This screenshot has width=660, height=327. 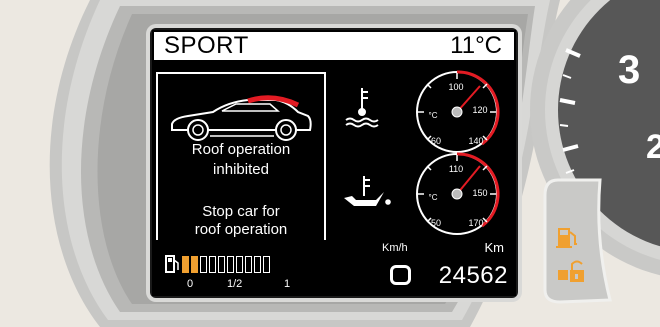 What do you see at coordinates (436, 223) in the screenshot?
I see `oil-tick-50: 50` at bounding box center [436, 223].